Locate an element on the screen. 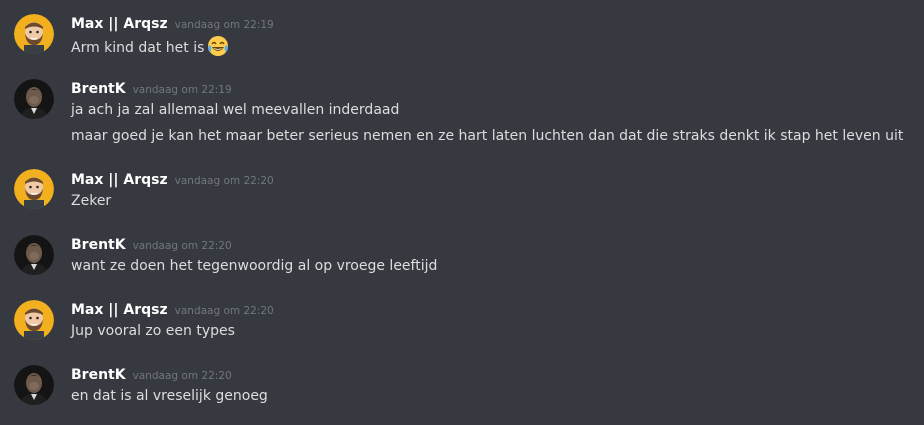 This screenshot has width=924, height=425. message-text: Jup vooral zo een types is located at coordinates (153, 331).